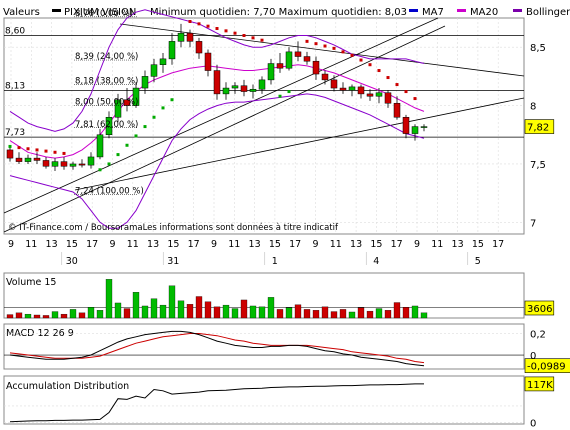 This screenshot has height=430, width=570. Describe the element at coordinates (21, 12) in the screenshot. I see `header-label: Valeurs` at that location.